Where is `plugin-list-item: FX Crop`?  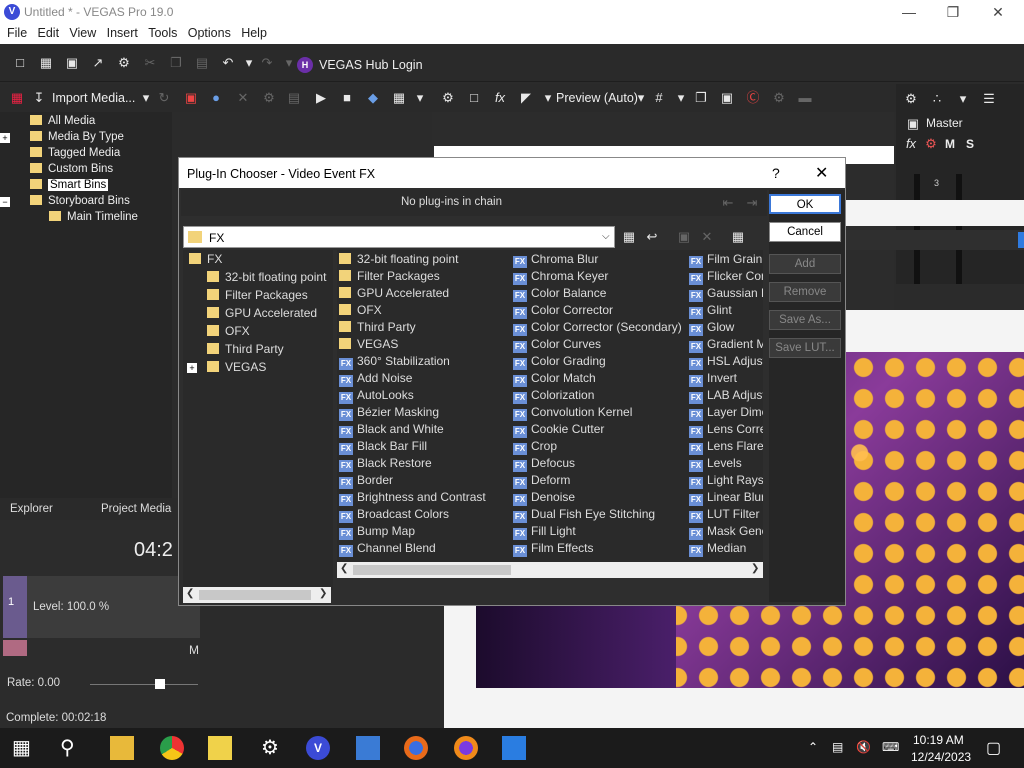
plugin-list-item: FX Crop is located at coordinates (535, 447).